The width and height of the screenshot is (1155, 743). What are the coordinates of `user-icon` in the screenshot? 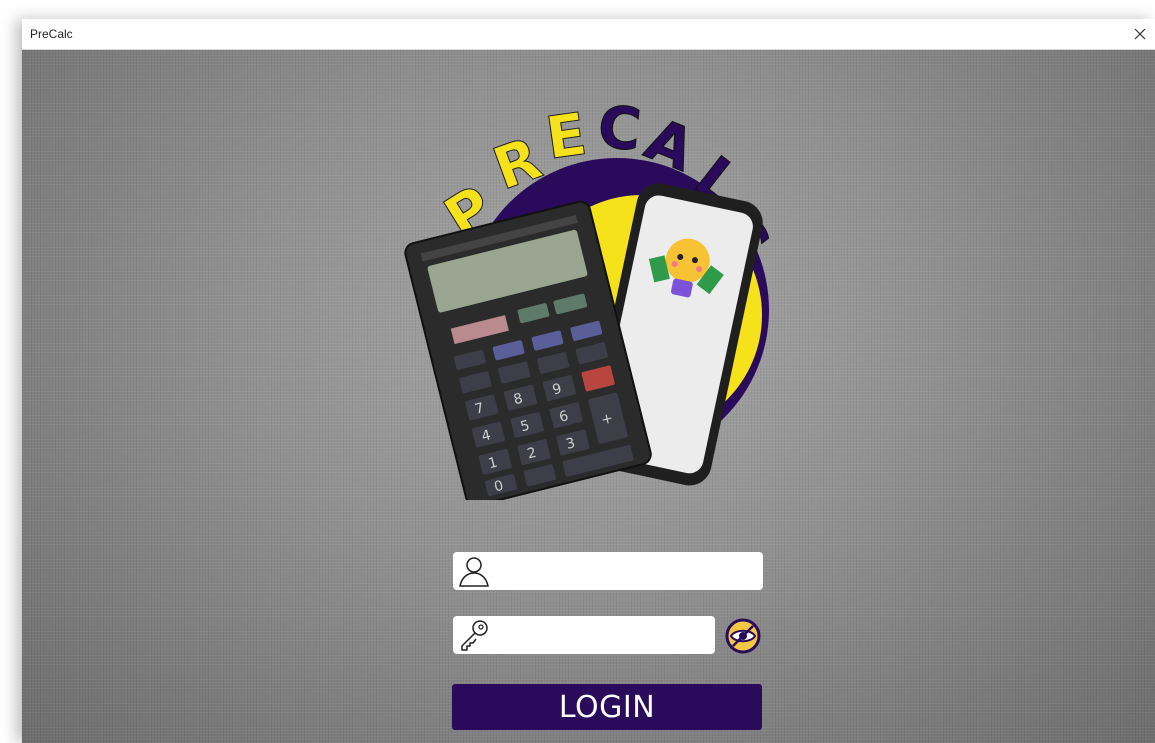 It's located at (474, 572).